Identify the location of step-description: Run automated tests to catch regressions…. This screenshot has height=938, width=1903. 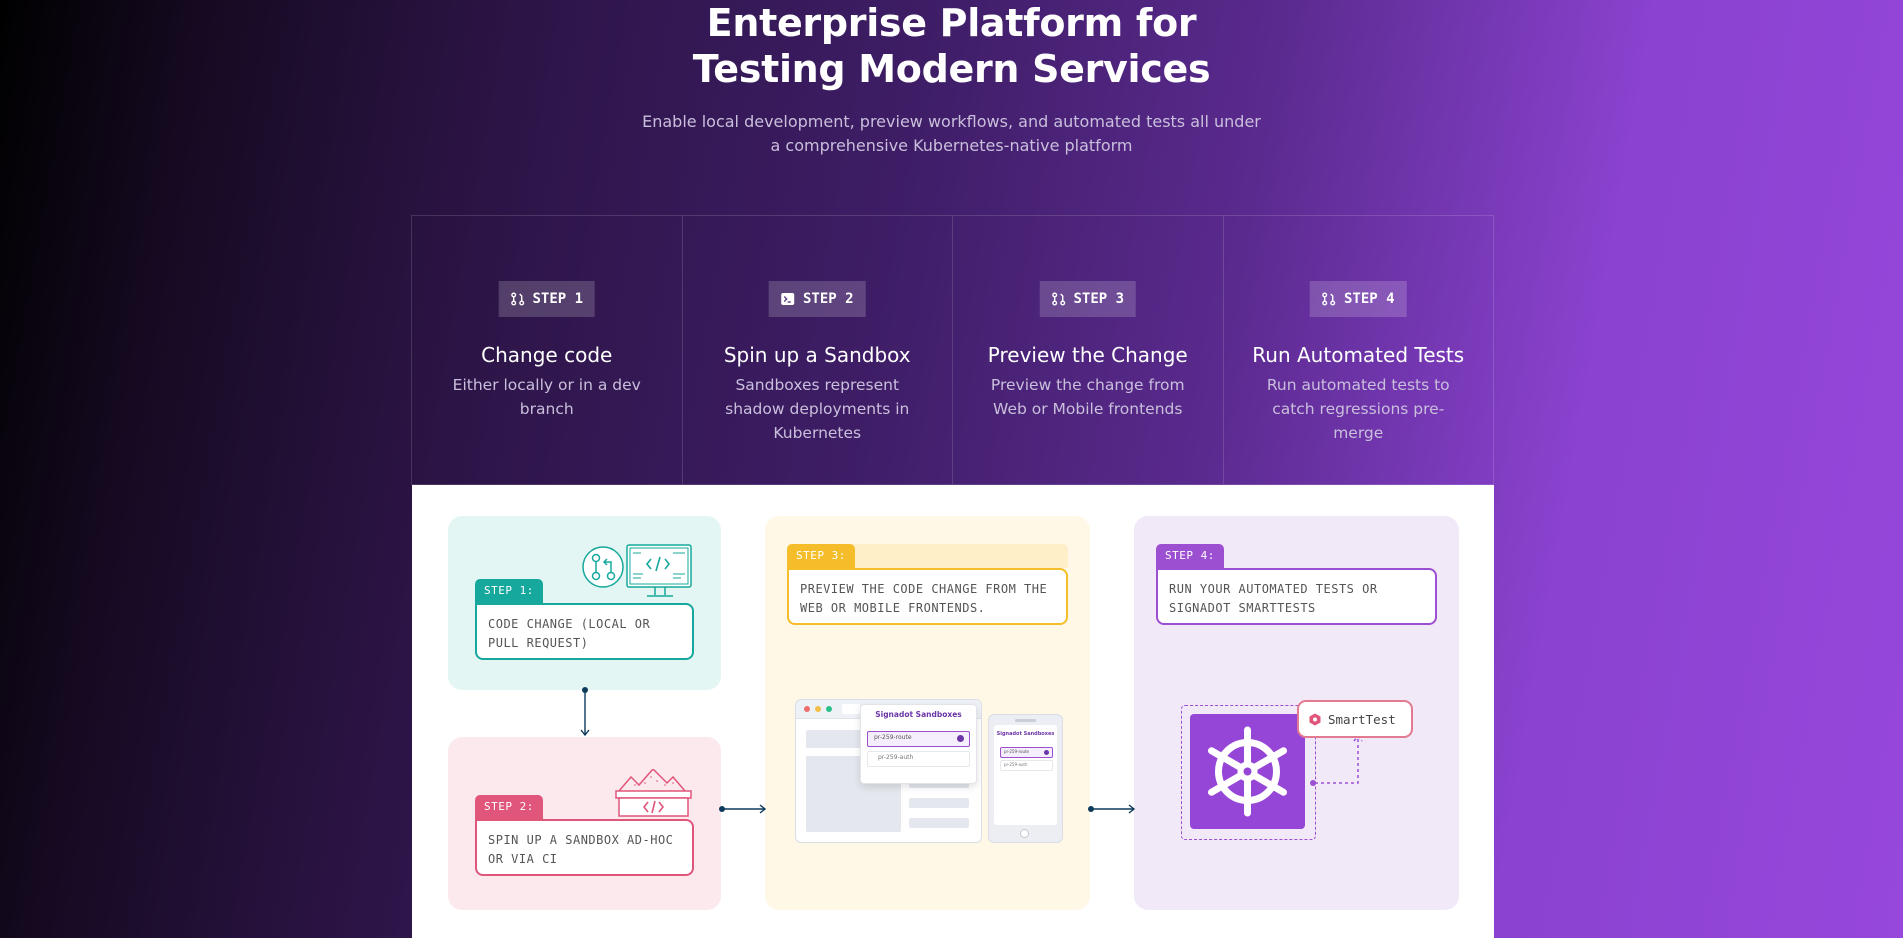
(1358, 409).